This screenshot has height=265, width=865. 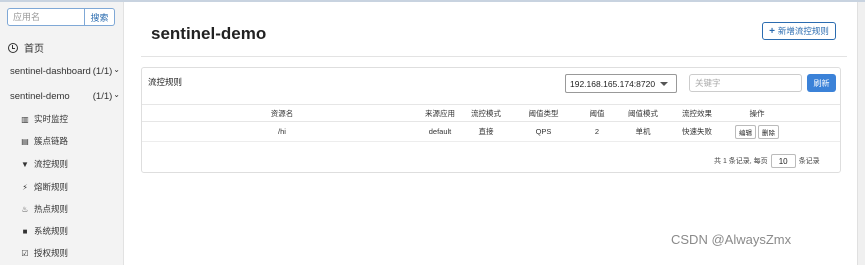 I want to click on lock-icon: ■, so click(x=25, y=231).